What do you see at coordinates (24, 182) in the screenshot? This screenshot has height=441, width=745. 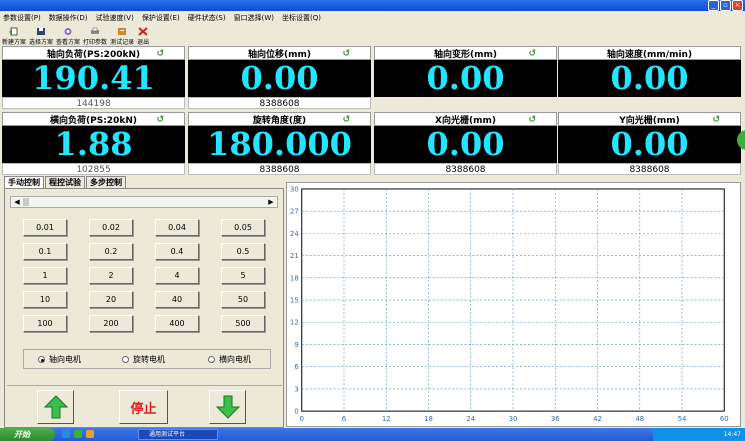 I see `tab-manual-control: 手动控制` at bounding box center [24, 182].